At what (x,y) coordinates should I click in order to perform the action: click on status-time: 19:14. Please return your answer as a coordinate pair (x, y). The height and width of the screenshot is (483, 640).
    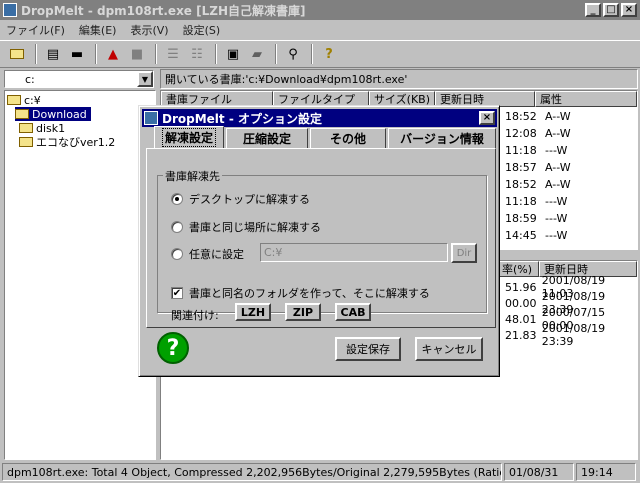
    Looking at the image, I should click on (606, 472).